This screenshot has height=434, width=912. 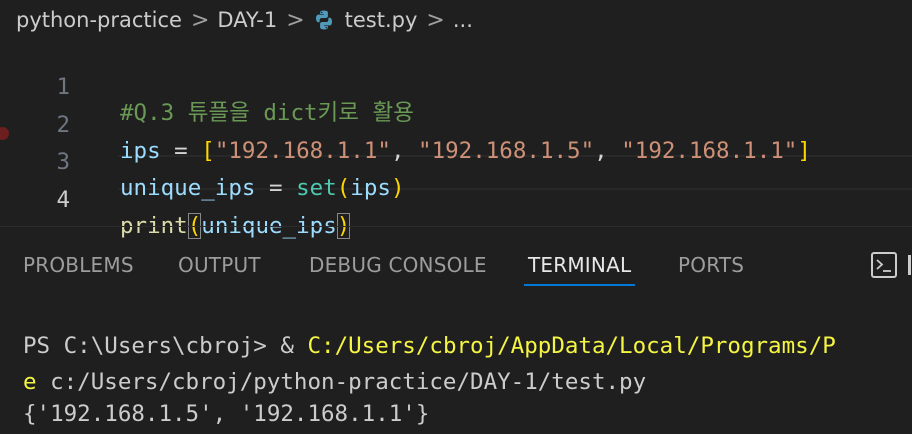 I want to click on terminal-prompt: PS C:\Users\cbroj> &, so click(x=165, y=346).